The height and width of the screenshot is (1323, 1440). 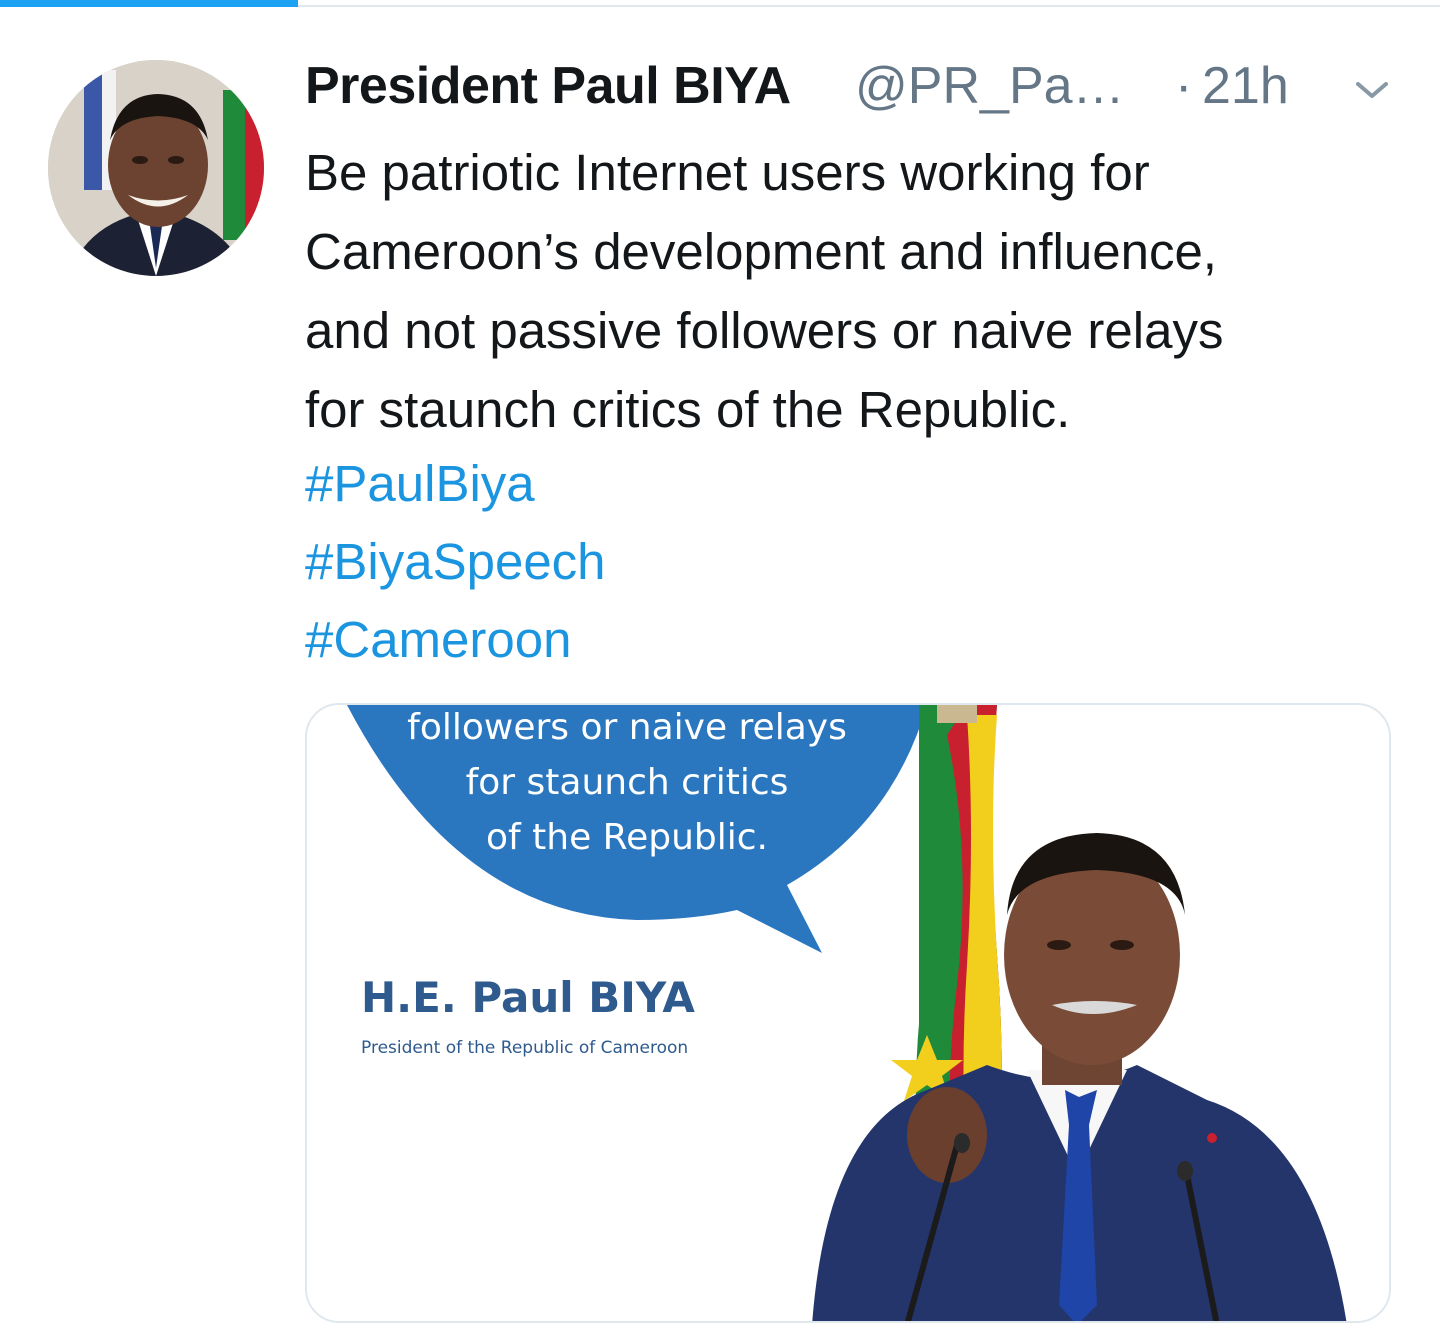 I want to click on bubble-text-line: followers or naive relays, so click(x=627, y=727).